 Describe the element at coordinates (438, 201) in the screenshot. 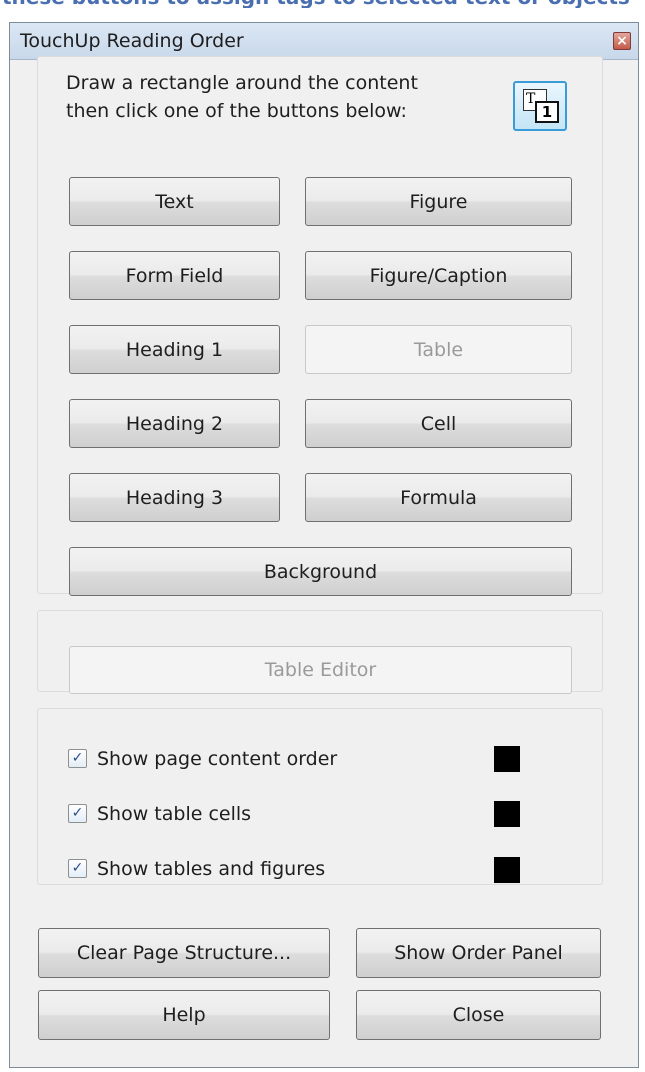

I see `figure-button: Figure` at that location.